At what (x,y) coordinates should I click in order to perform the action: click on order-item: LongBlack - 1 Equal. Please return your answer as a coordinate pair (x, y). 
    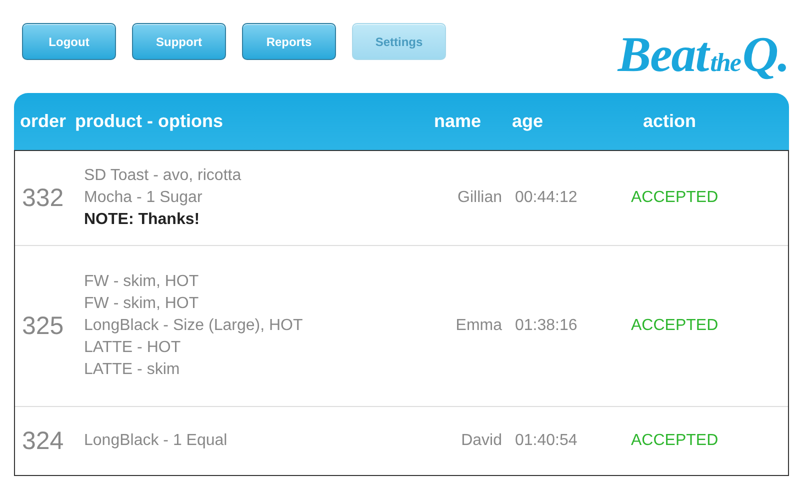
    Looking at the image, I should click on (156, 441).